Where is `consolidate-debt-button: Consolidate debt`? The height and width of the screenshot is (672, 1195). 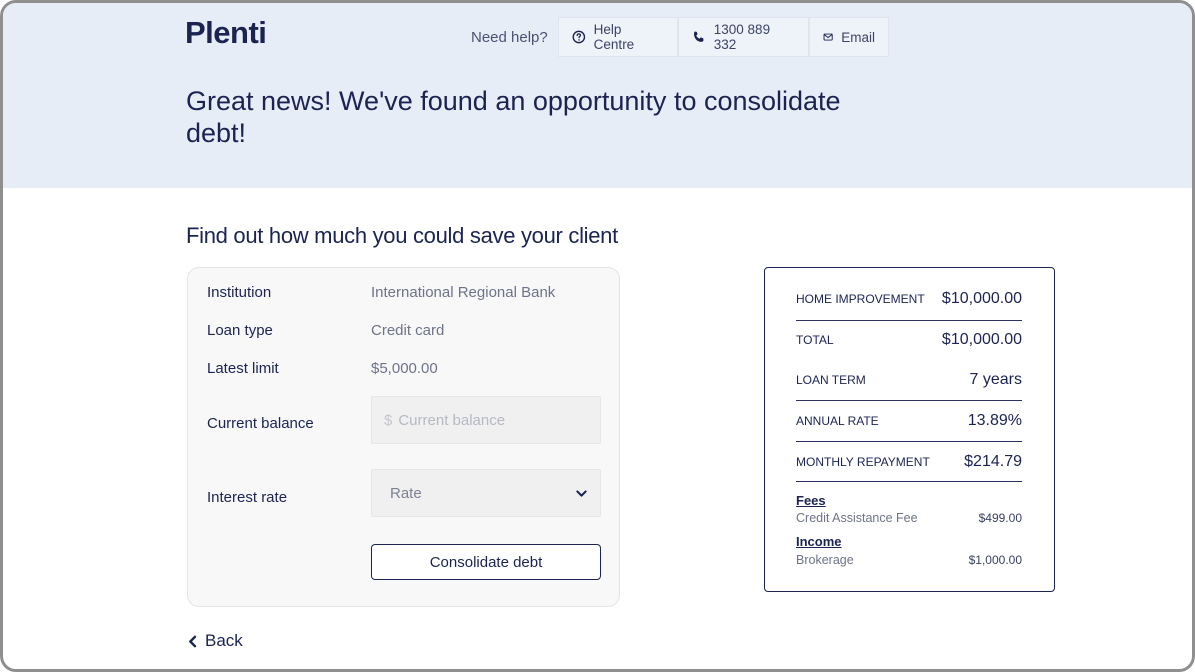 consolidate-debt-button: Consolidate debt is located at coordinates (486, 562).